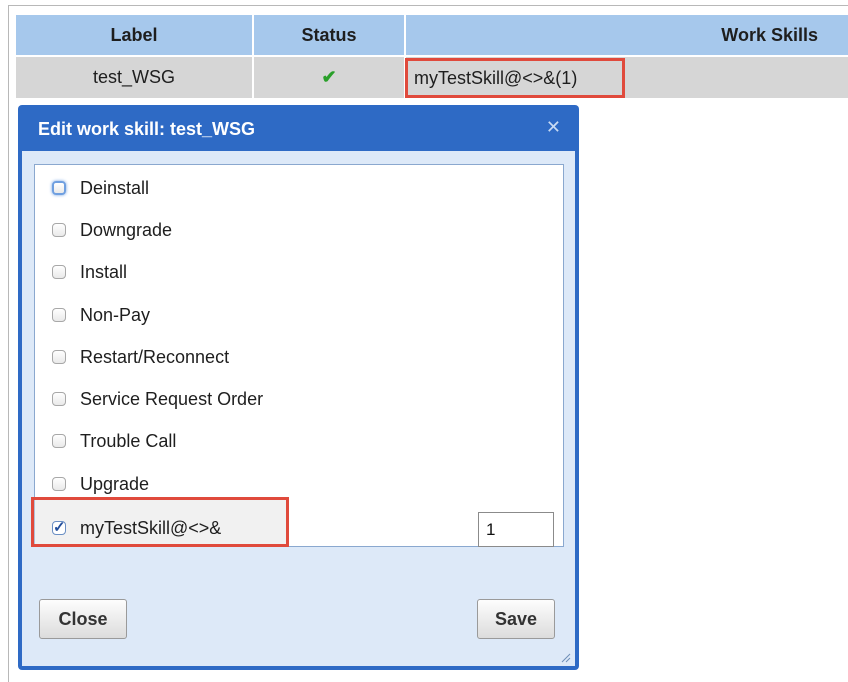  What do you see at coordinates (172, 398) in the screenshot?
I see `skill-label: Service Request Order` at bounding box center [172, 398].